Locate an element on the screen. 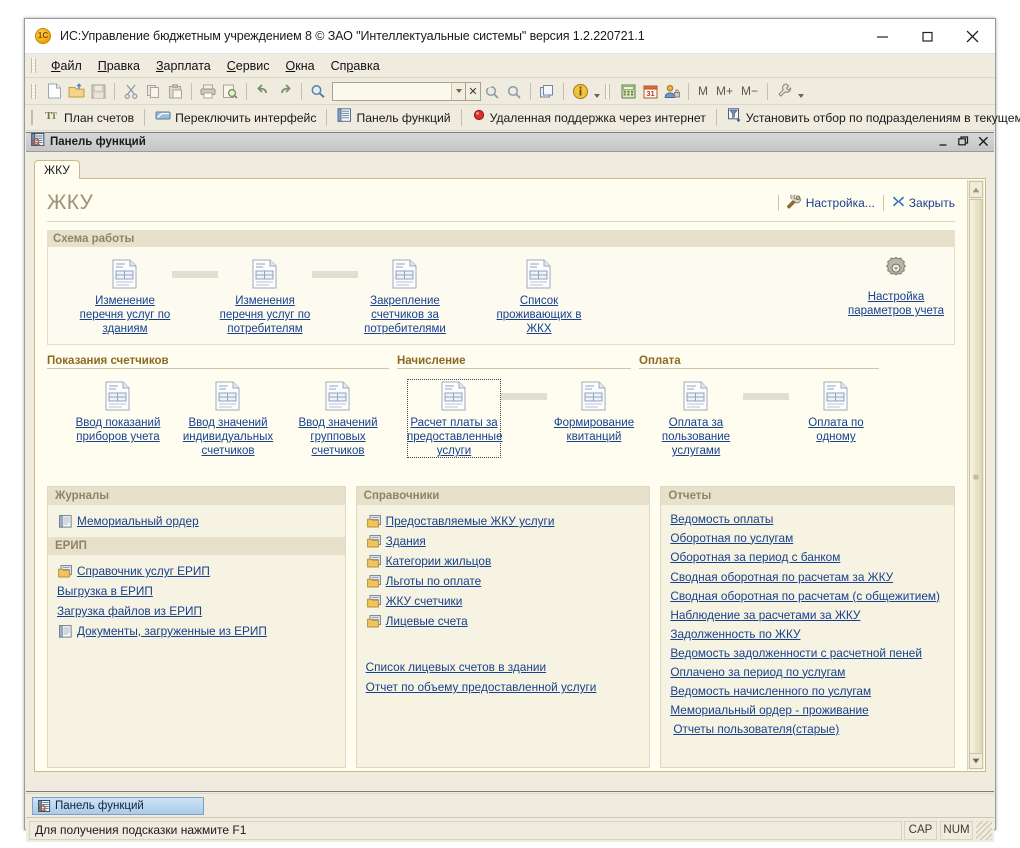 The image size is (1020, 848). flow-item-change-services-by-consumers: Изменения перечня услуг по потребителям is located at coordinates (265, 296).